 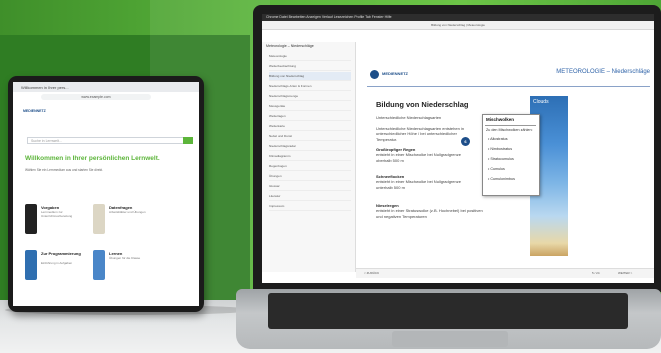 I want to click on page-heading: Bildung von Niederschlag, so click(x=422, y=104).